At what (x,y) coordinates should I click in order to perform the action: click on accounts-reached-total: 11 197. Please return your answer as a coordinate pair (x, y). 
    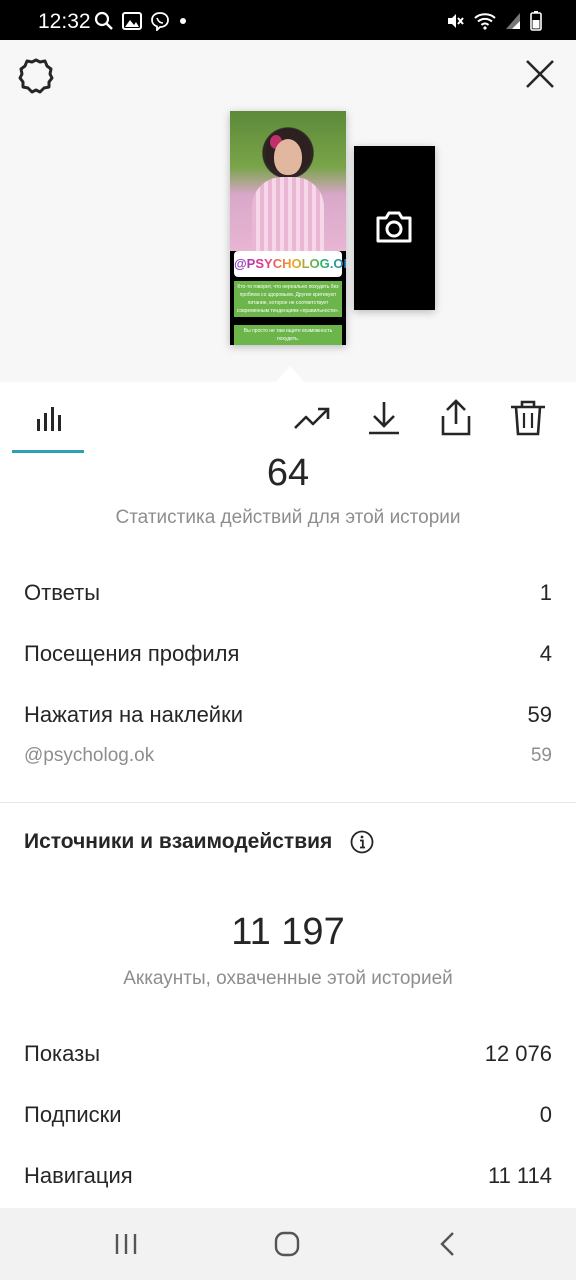
    Looking at the image, I should click on (288, 932).